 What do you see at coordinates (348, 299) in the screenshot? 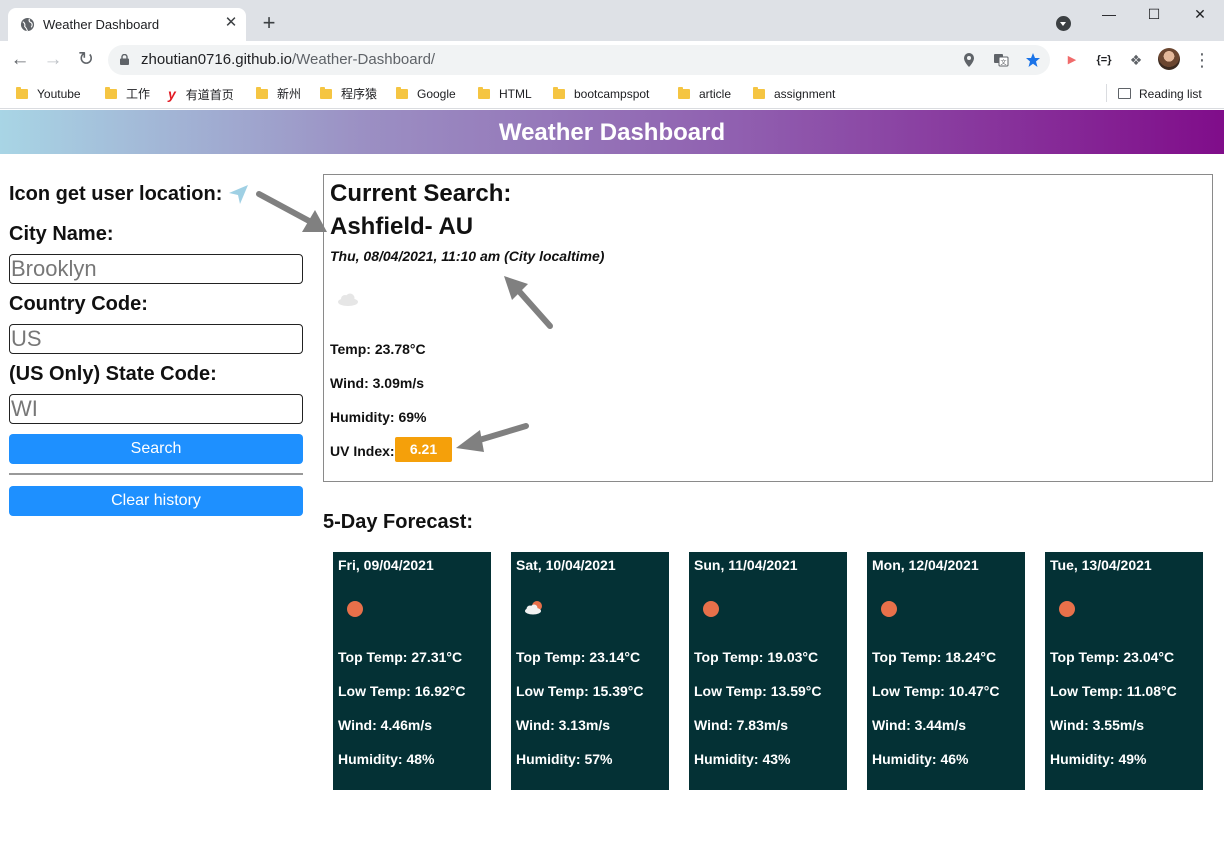
I see `cloud-icon` at bounding box center [348, 299].